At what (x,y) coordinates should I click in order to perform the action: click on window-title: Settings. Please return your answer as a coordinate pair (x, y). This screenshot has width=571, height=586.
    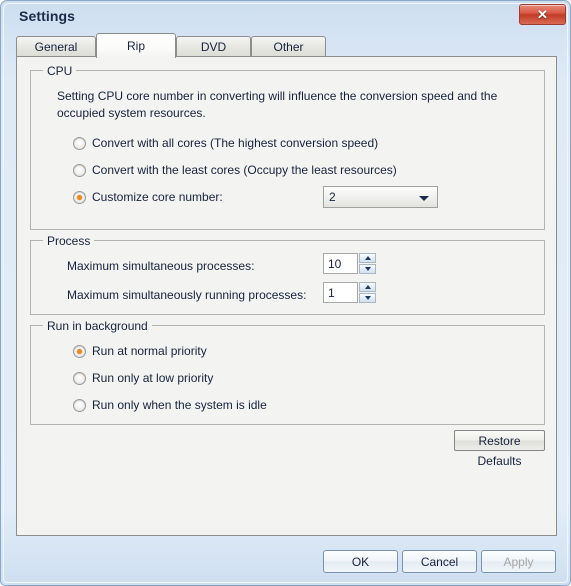
    Looking at the image, I should click on (47, 16).